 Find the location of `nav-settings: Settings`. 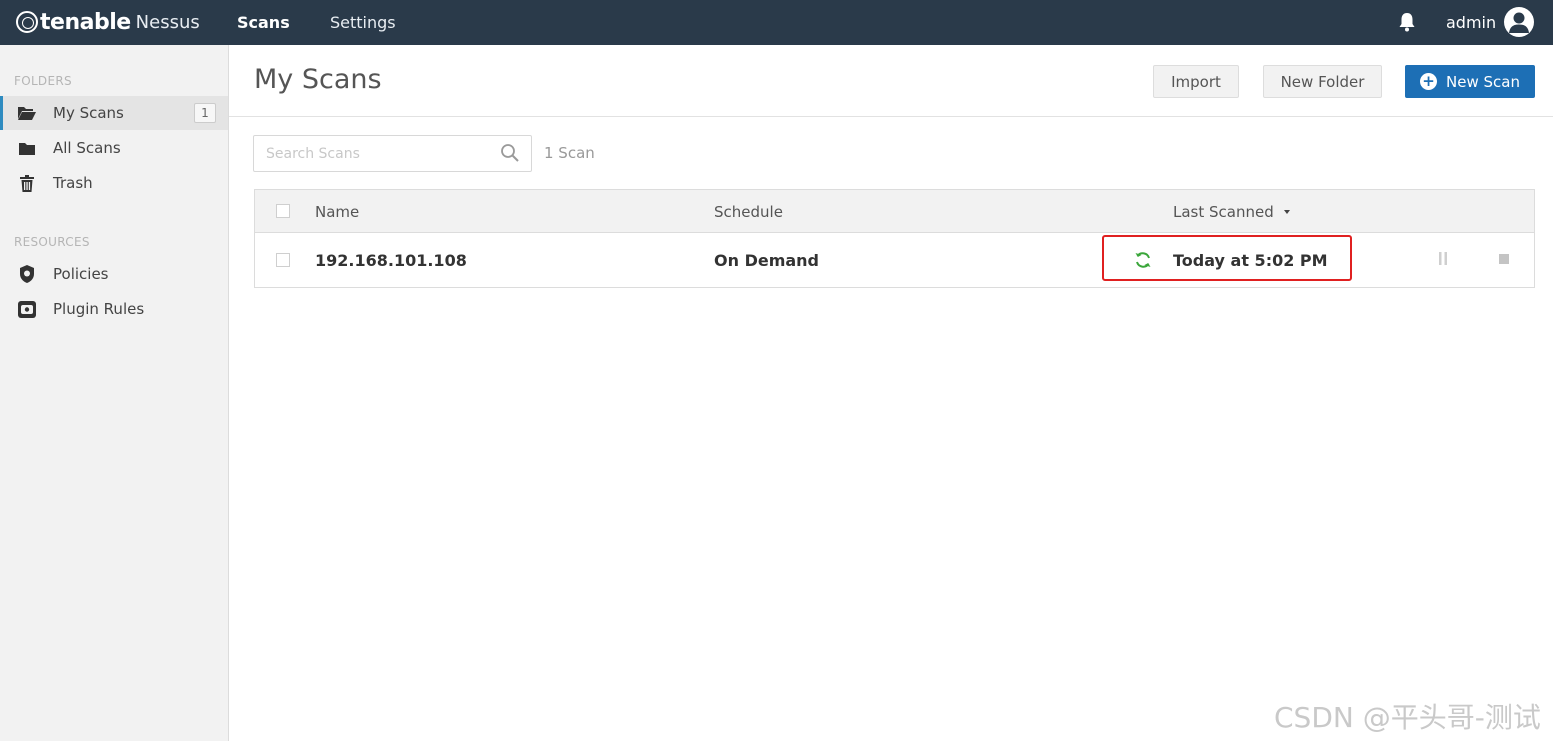

nav-settings: Settings is located at coordinates (363, 22).